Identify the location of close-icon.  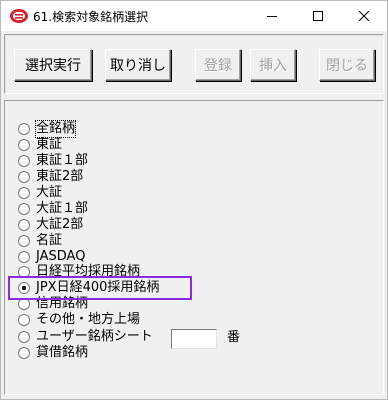
(364, 16).